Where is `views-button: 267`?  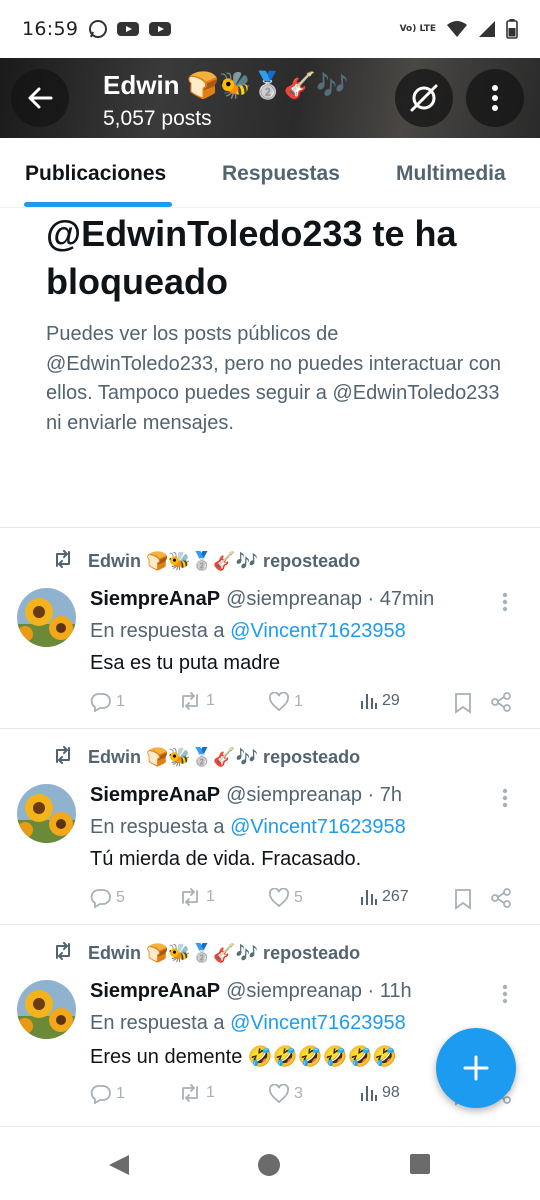 views-button: 267 is located at coordinates (384, 897).